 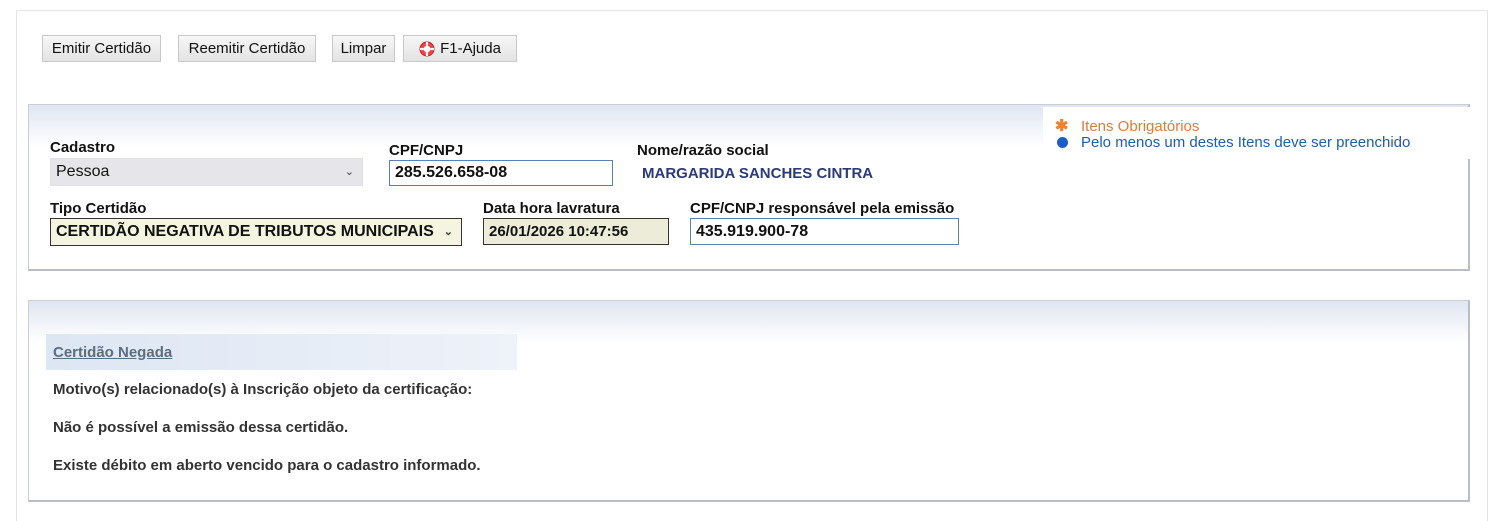 What do you see at coordinates (83, 171) in the screenshot?
I see `cadastro-value: Pessoa` at bounding box center [83, 171].